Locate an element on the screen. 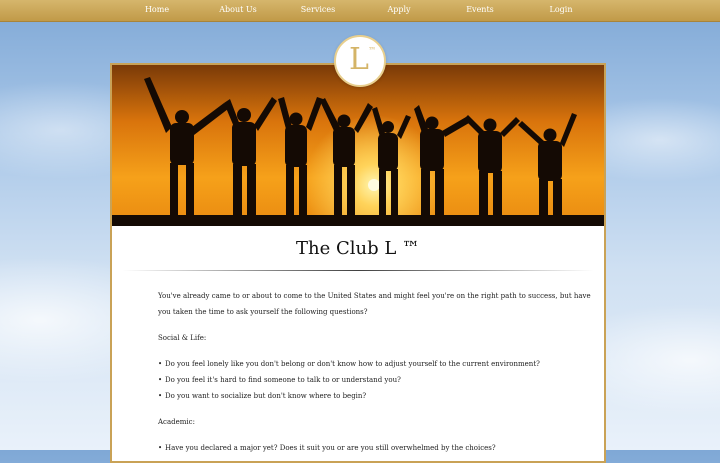 This screenshot has width=720, height=463. nav-events: Events is located at coordinates (480, 9).